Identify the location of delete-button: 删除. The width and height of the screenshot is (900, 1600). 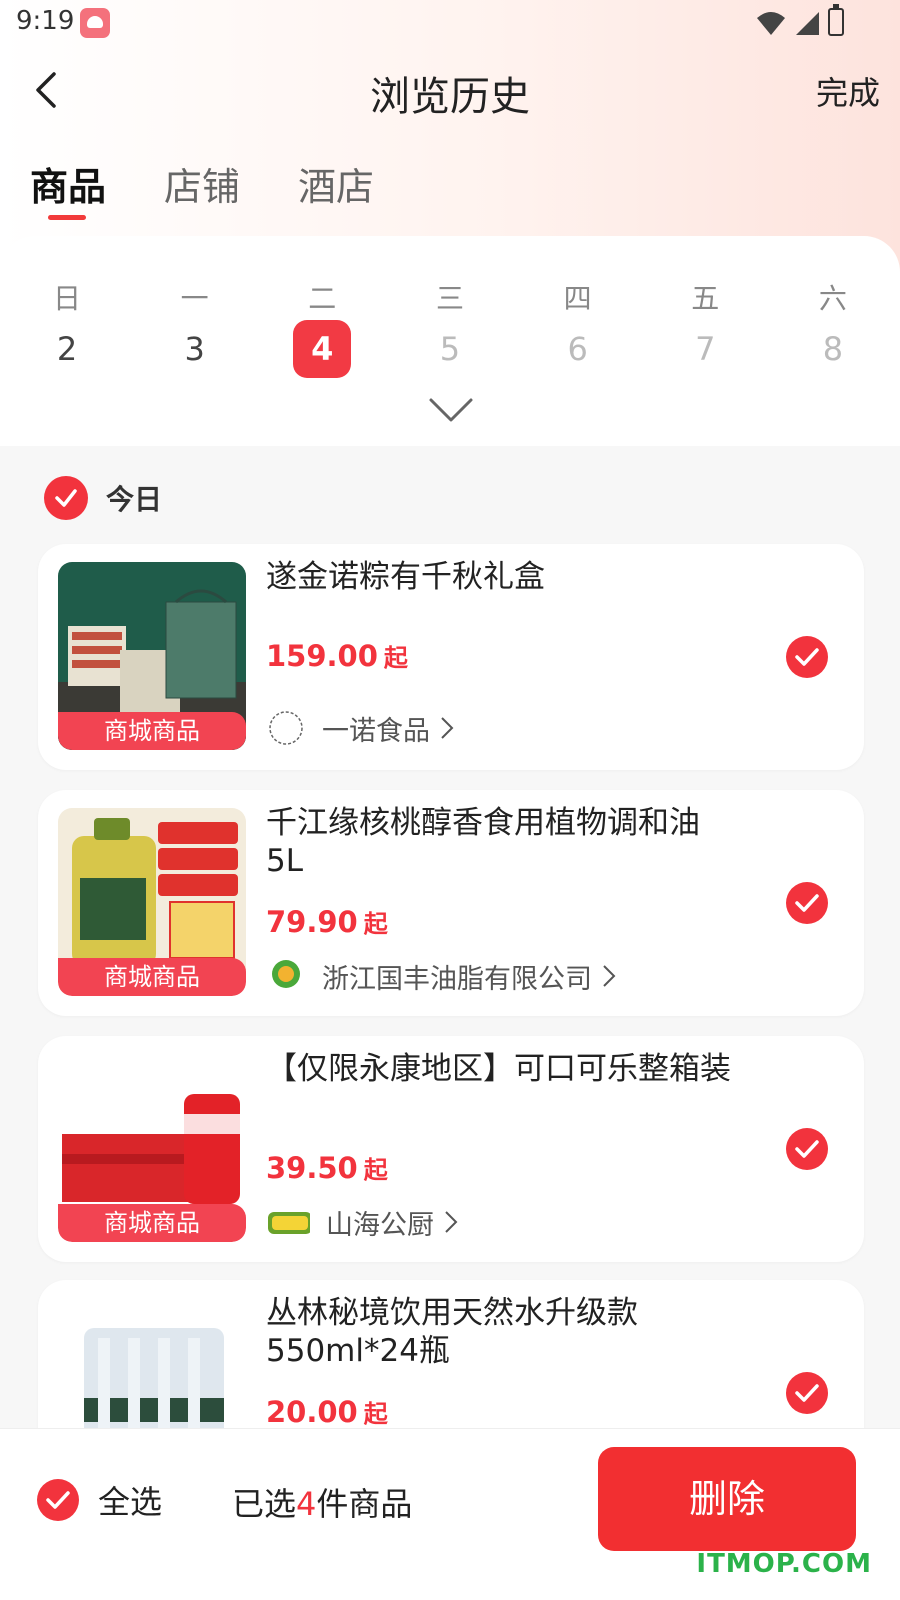
(727, 1499).